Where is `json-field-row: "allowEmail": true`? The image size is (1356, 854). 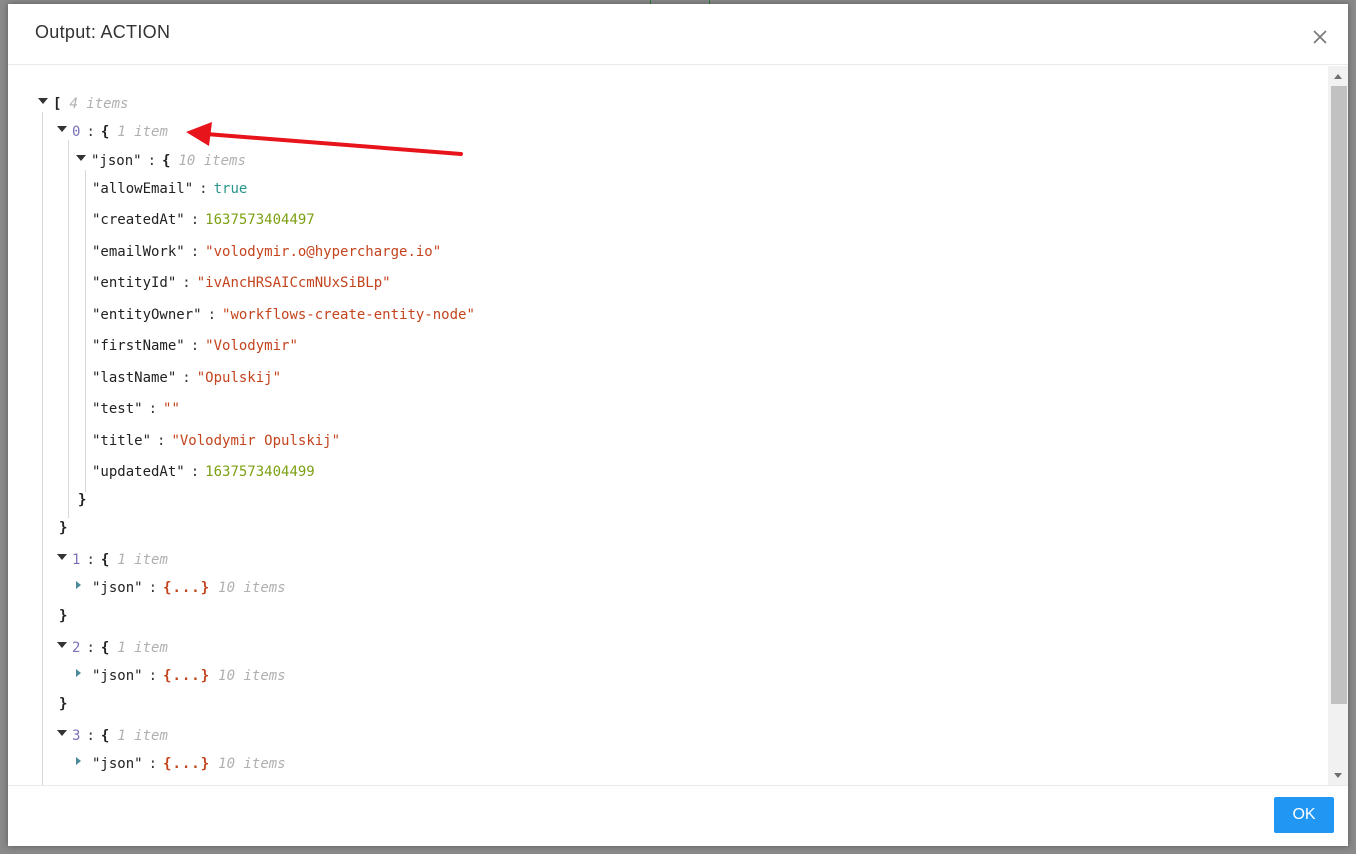
json-field-row: "allowEmail": true is located at coordinates (170, 189).